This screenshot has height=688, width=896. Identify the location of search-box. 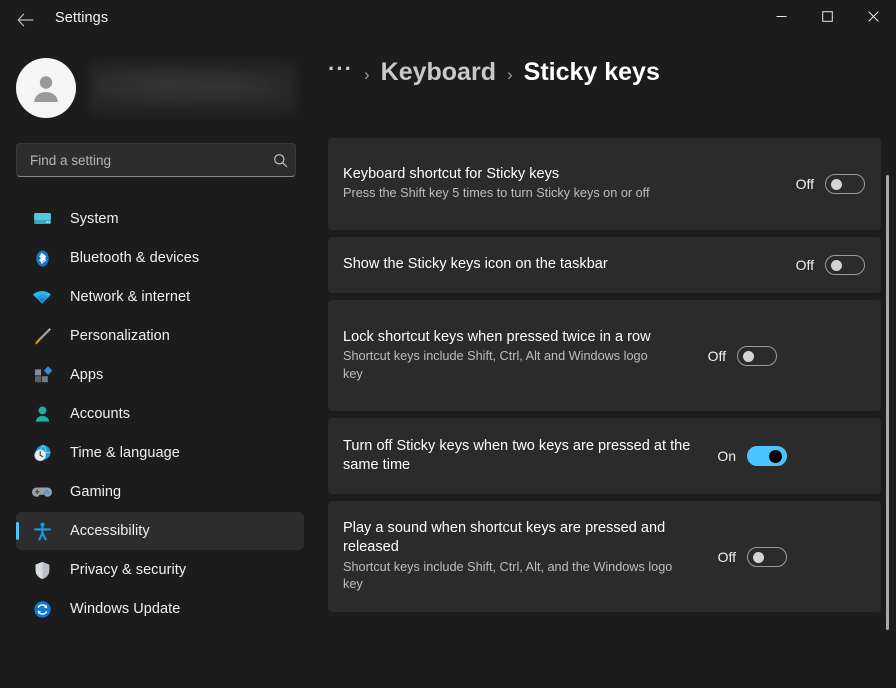
(156, 160).